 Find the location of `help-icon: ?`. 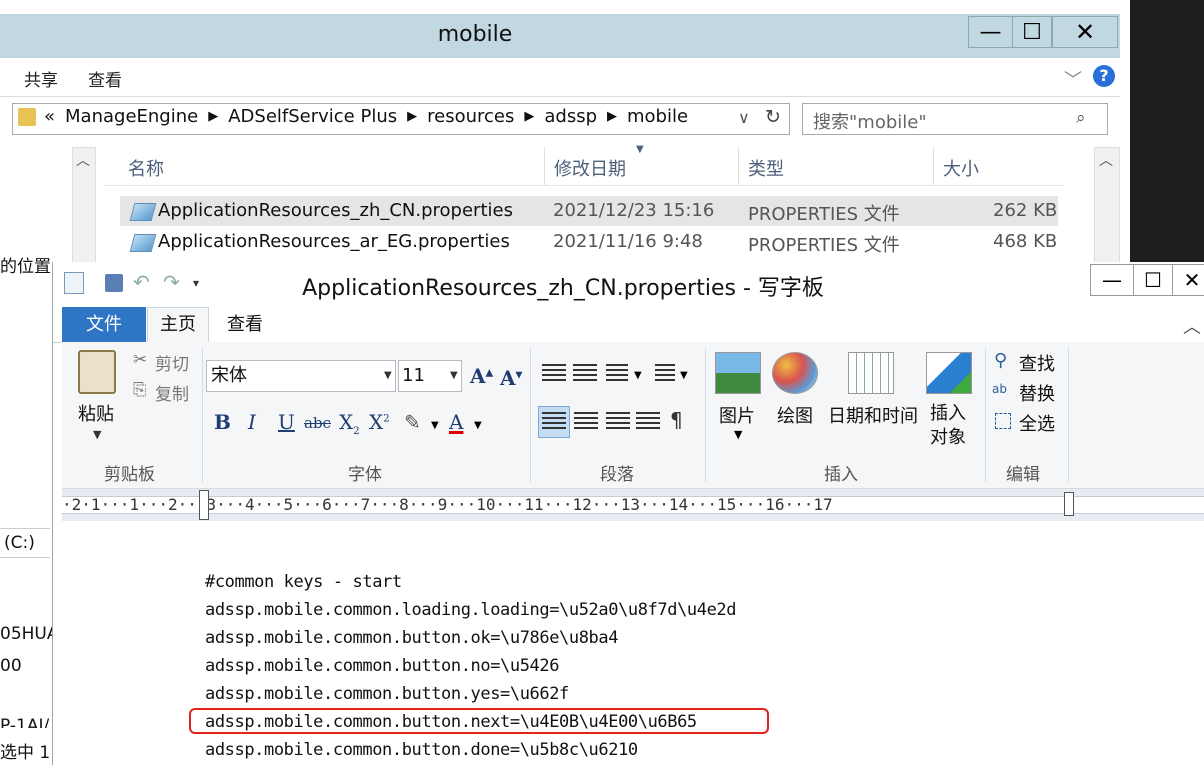

help-icon: ? is located at coordinates (1104, 76).